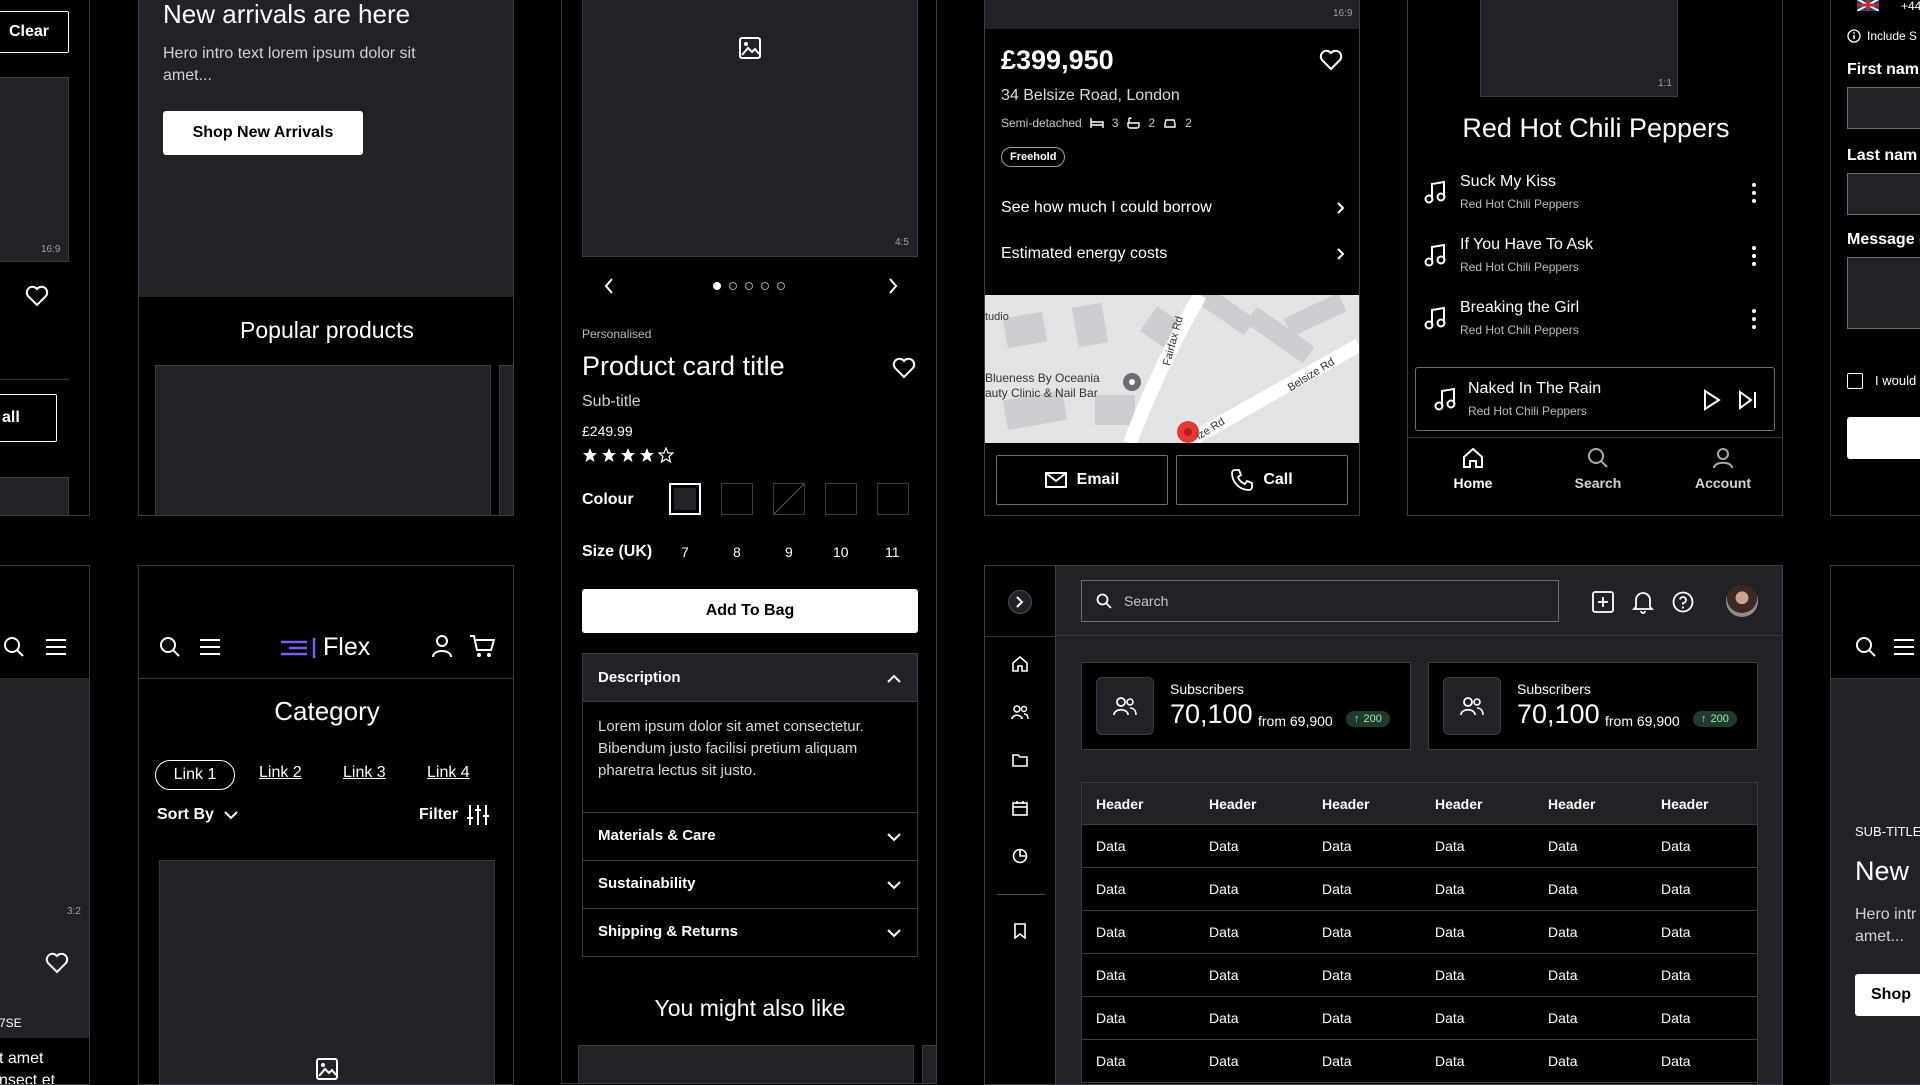  I want to click on hero-title: New arrivals are here, so click(287, 14).